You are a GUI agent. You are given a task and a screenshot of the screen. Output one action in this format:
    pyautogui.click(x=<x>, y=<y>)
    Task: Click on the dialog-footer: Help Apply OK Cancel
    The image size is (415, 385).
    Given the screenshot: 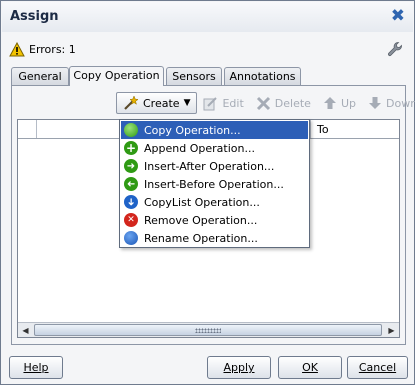 What is the action you would take?
    pyautogui.click(x=207, y=366)
    